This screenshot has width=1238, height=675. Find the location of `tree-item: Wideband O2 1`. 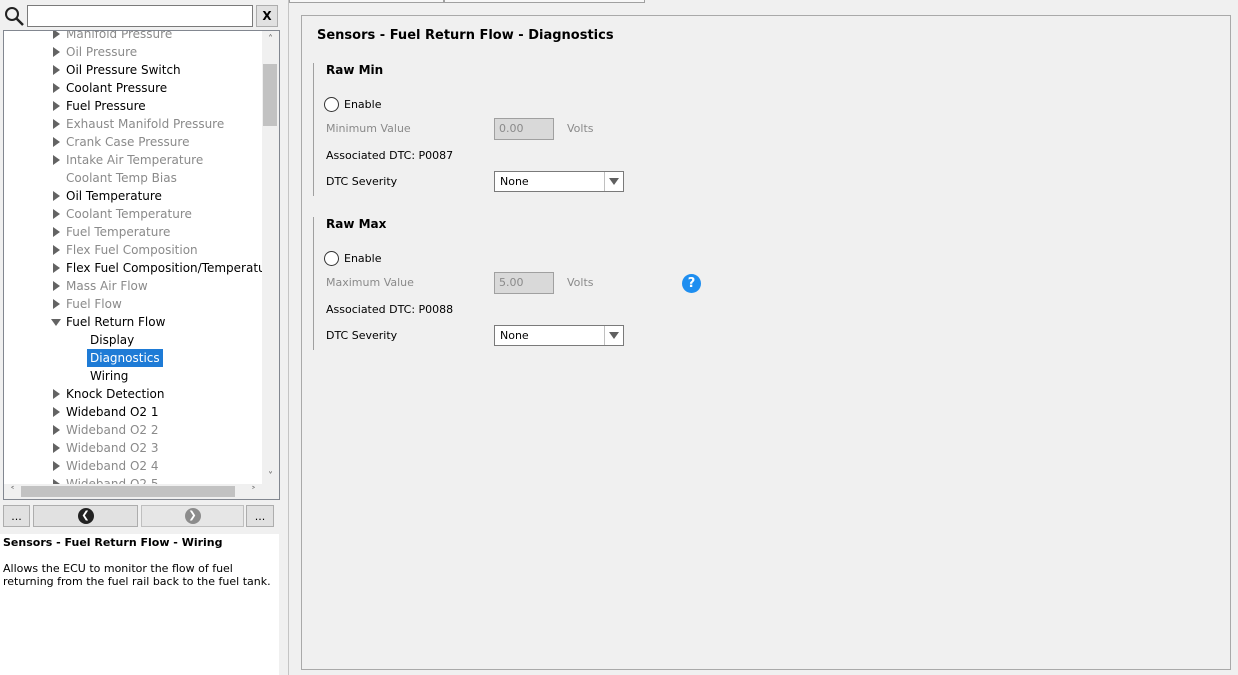

tree-item: Wideband O2 1 is located at coordinates (133, 412).